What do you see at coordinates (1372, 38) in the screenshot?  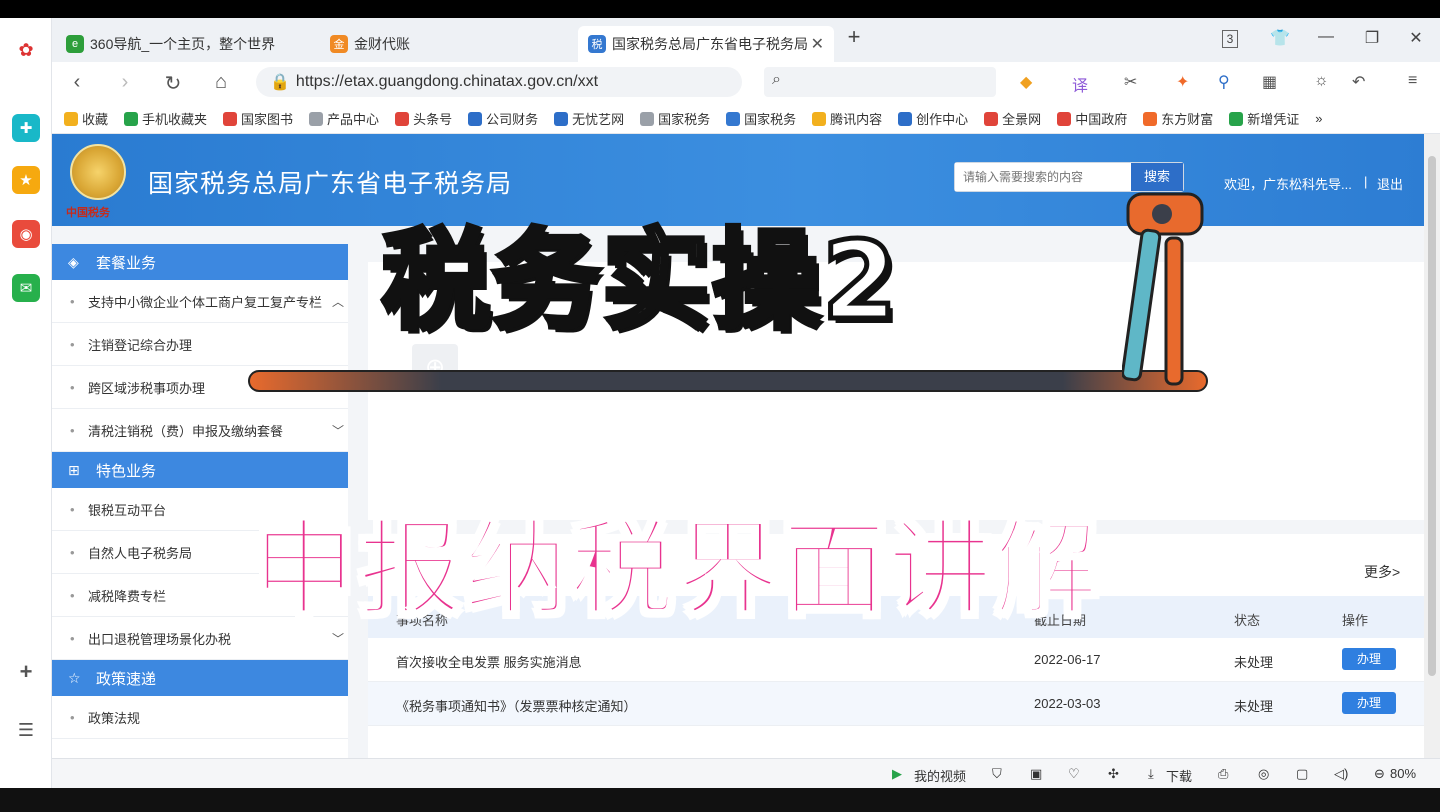 I see `restore-icon: ❐` at bounding box center [1372, 38].